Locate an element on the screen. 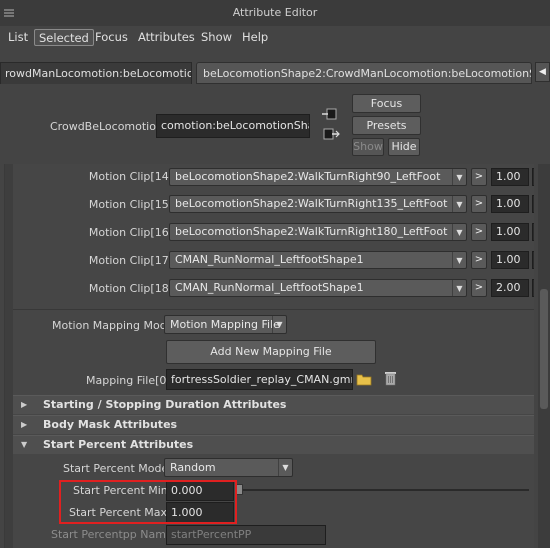  menu-selected: Selected is located at coordinates (64, 37).